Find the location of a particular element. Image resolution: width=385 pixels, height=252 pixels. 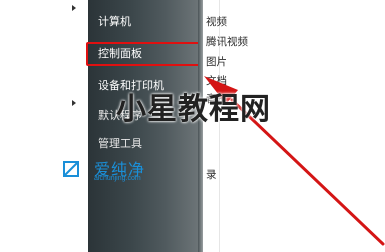

brand-logo-icon is located at coordinates (71, 169).